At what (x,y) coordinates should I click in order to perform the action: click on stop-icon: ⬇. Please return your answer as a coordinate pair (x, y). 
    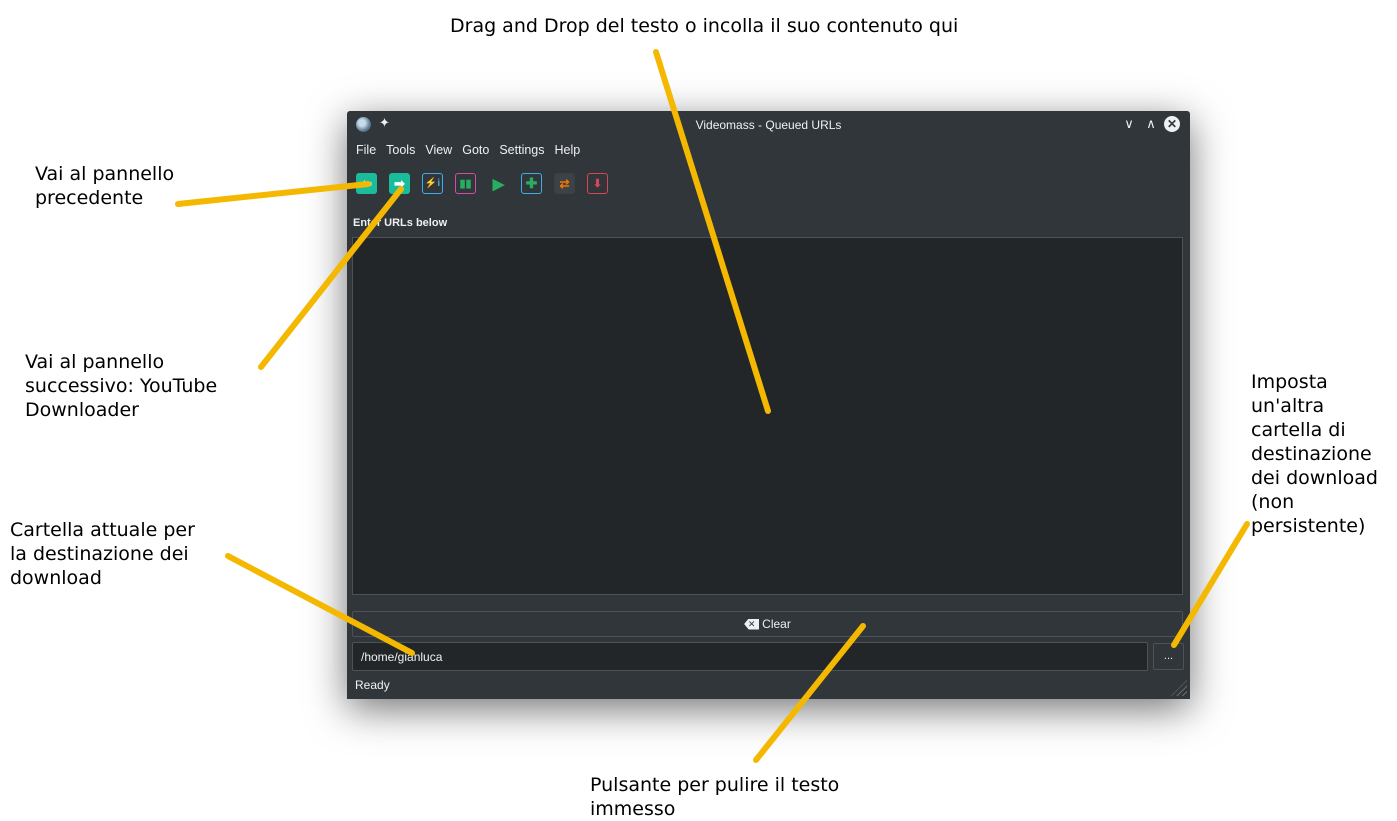
    Looking at the image, I should click on (597, 183).